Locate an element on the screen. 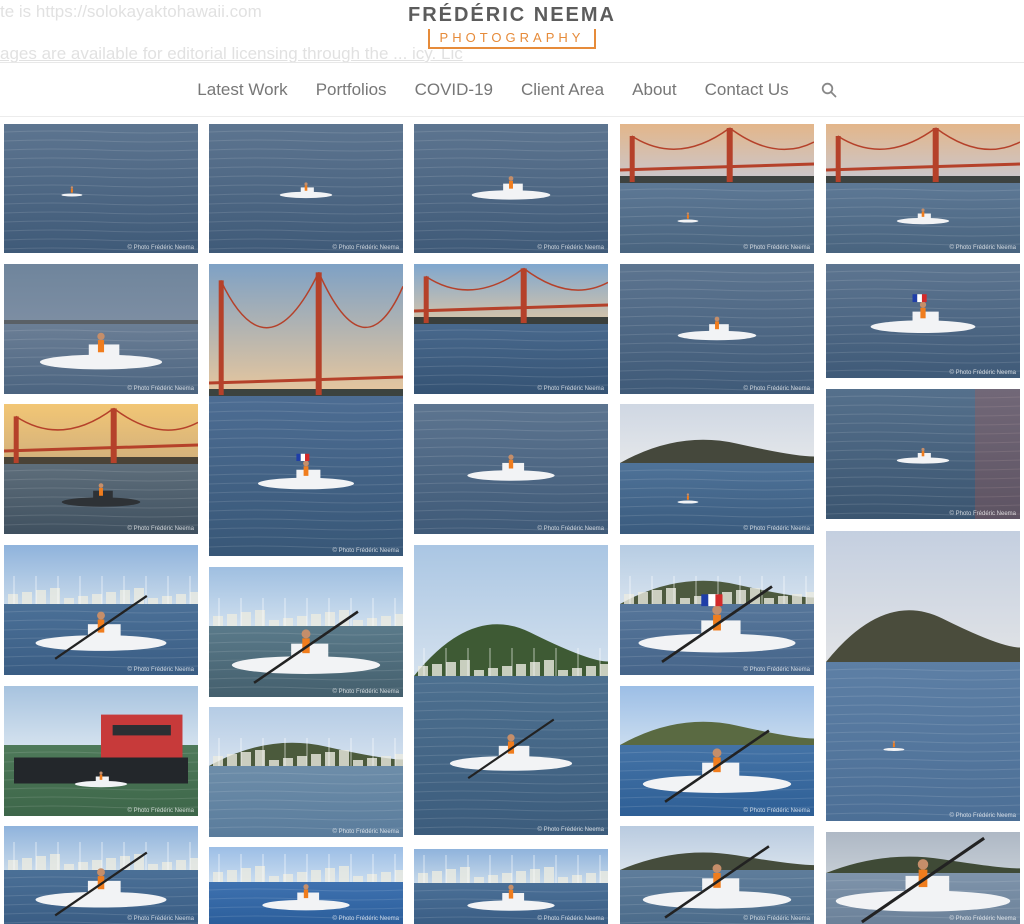 This screenshot has width=1024, height=924. search-icon is located at coordinates (829, 90).